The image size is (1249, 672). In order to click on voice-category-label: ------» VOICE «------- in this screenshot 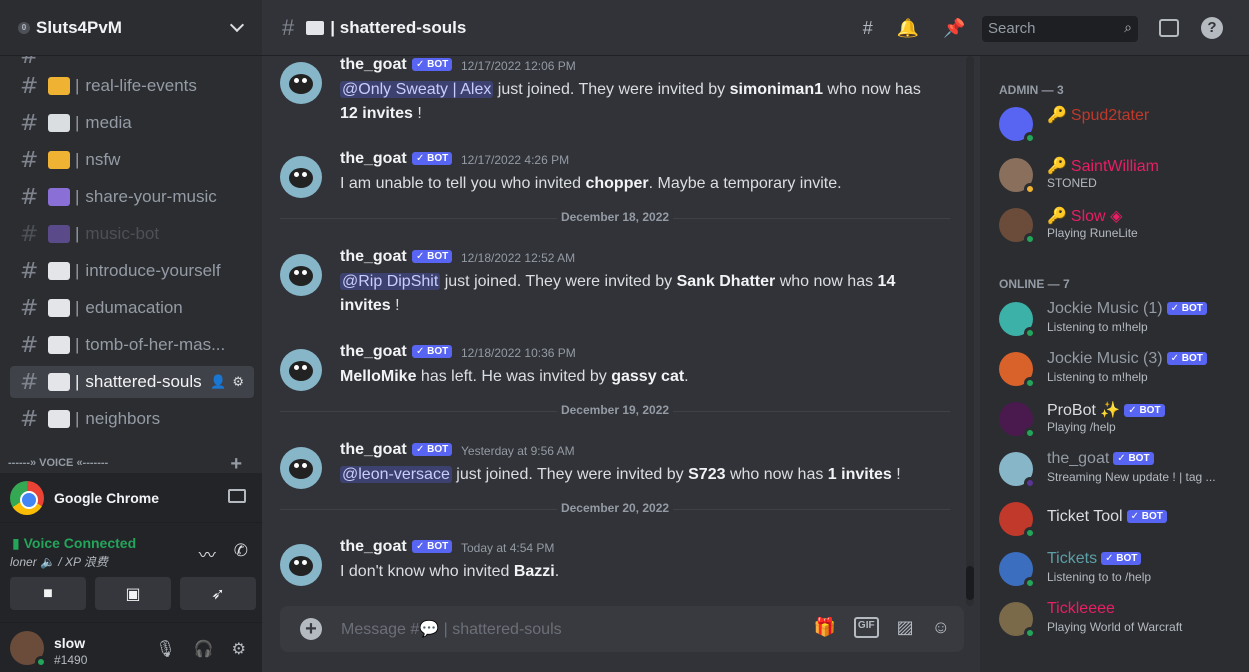, I will do `click(58, 463)`.